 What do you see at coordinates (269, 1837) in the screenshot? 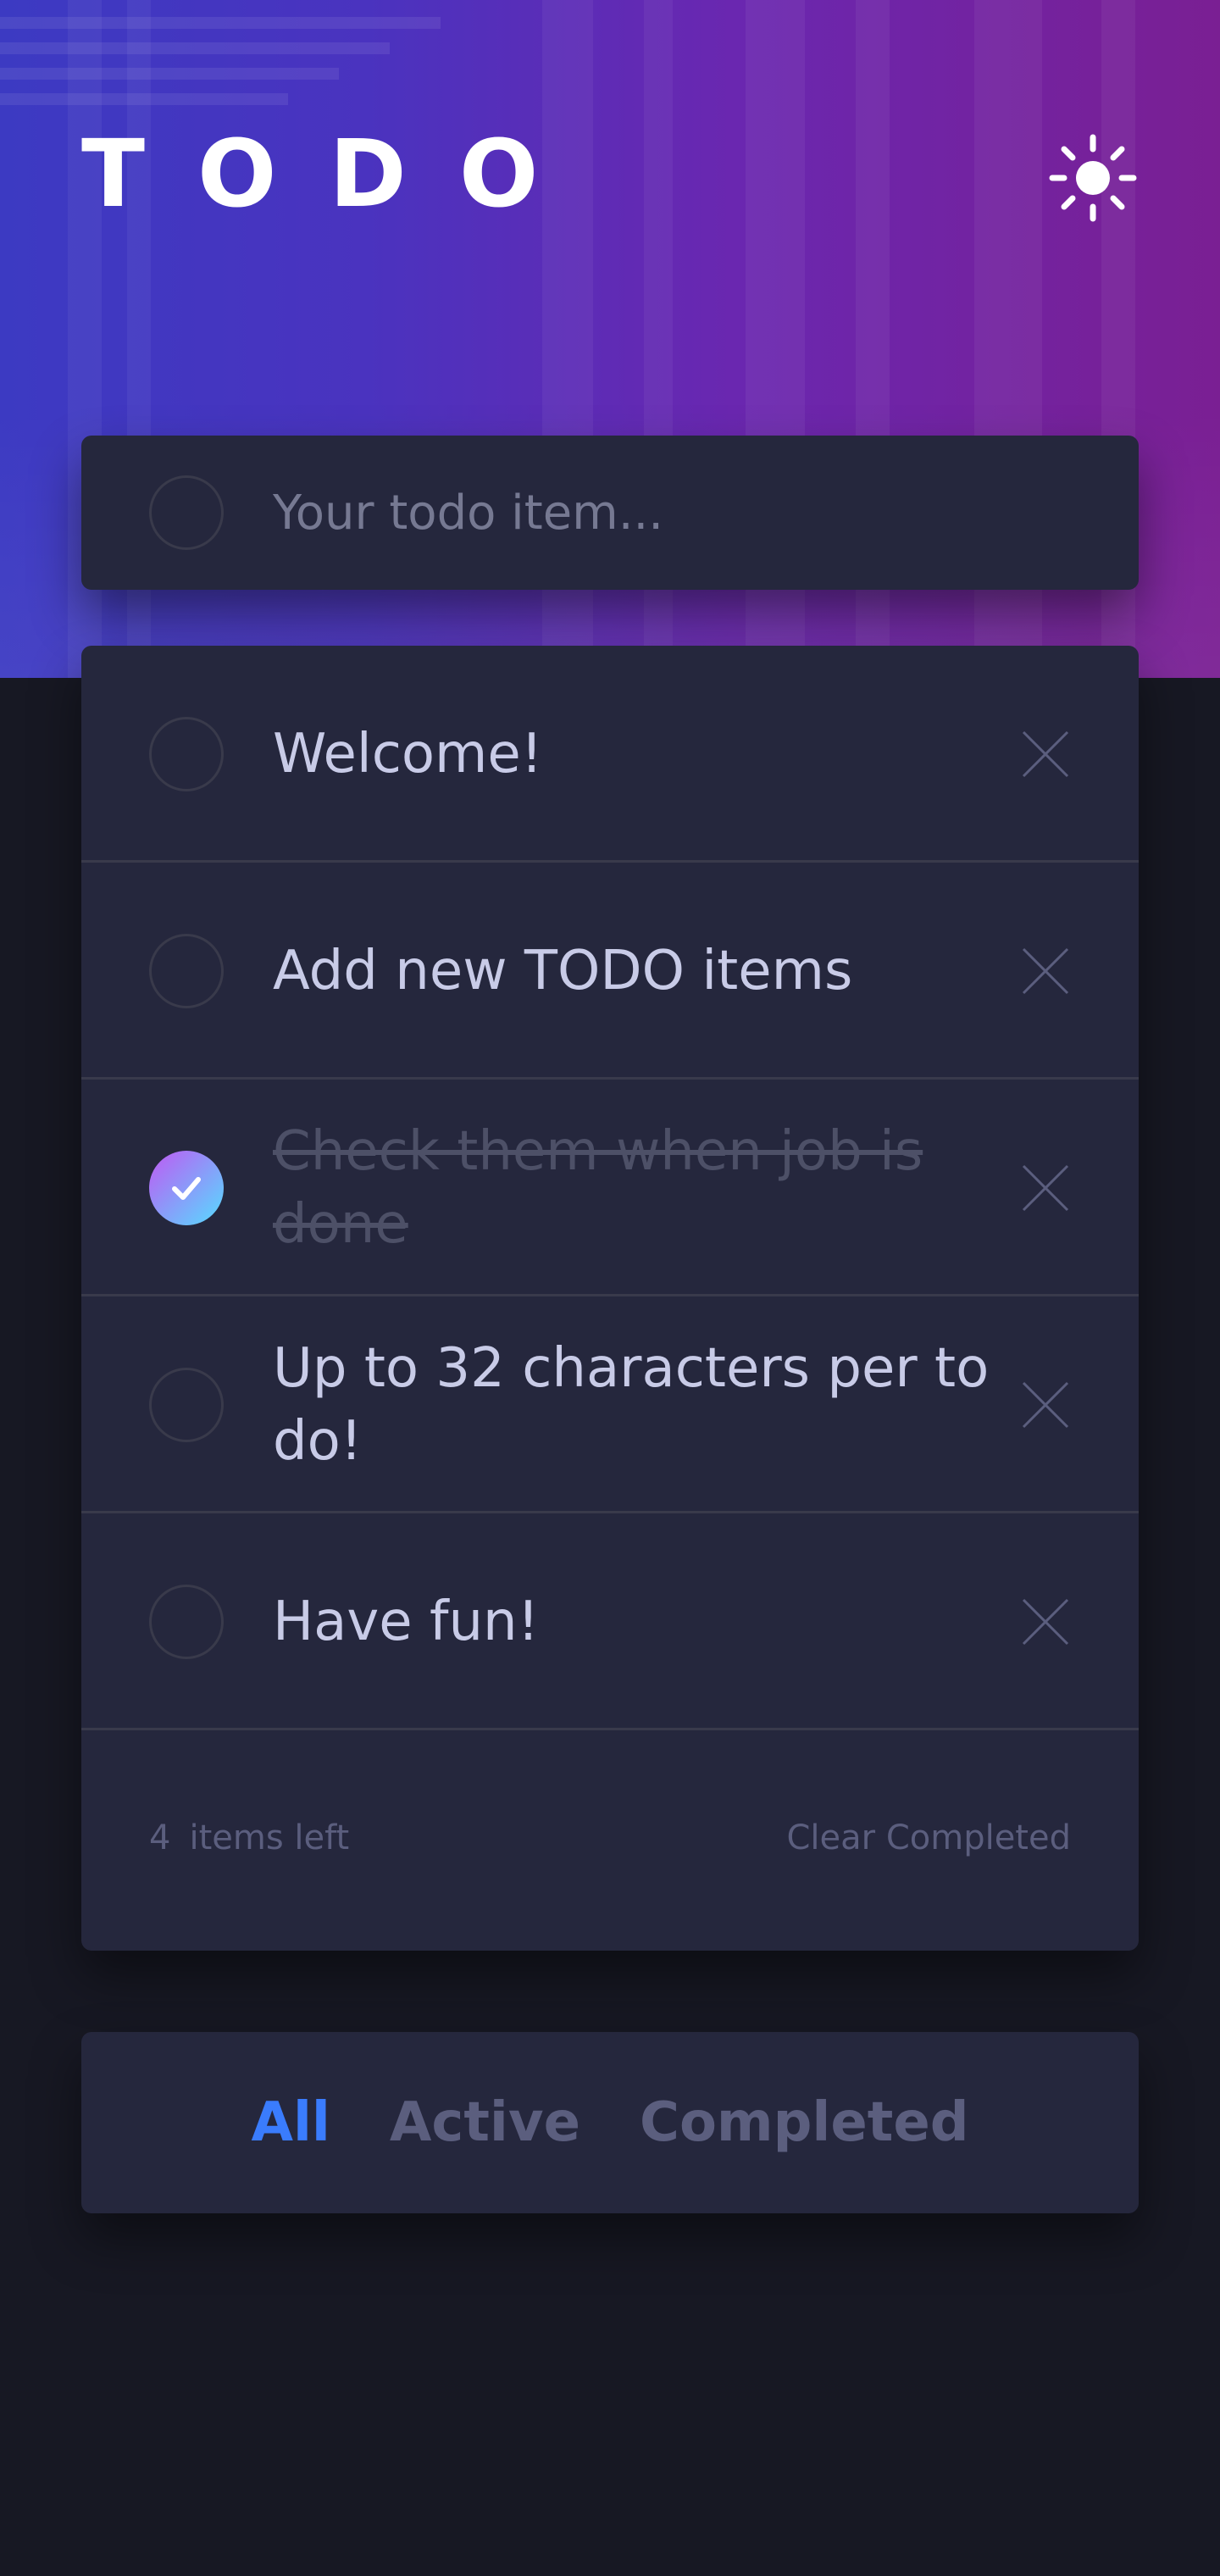
I see `items-left-label: items left` at bounding box center [269, 1837].